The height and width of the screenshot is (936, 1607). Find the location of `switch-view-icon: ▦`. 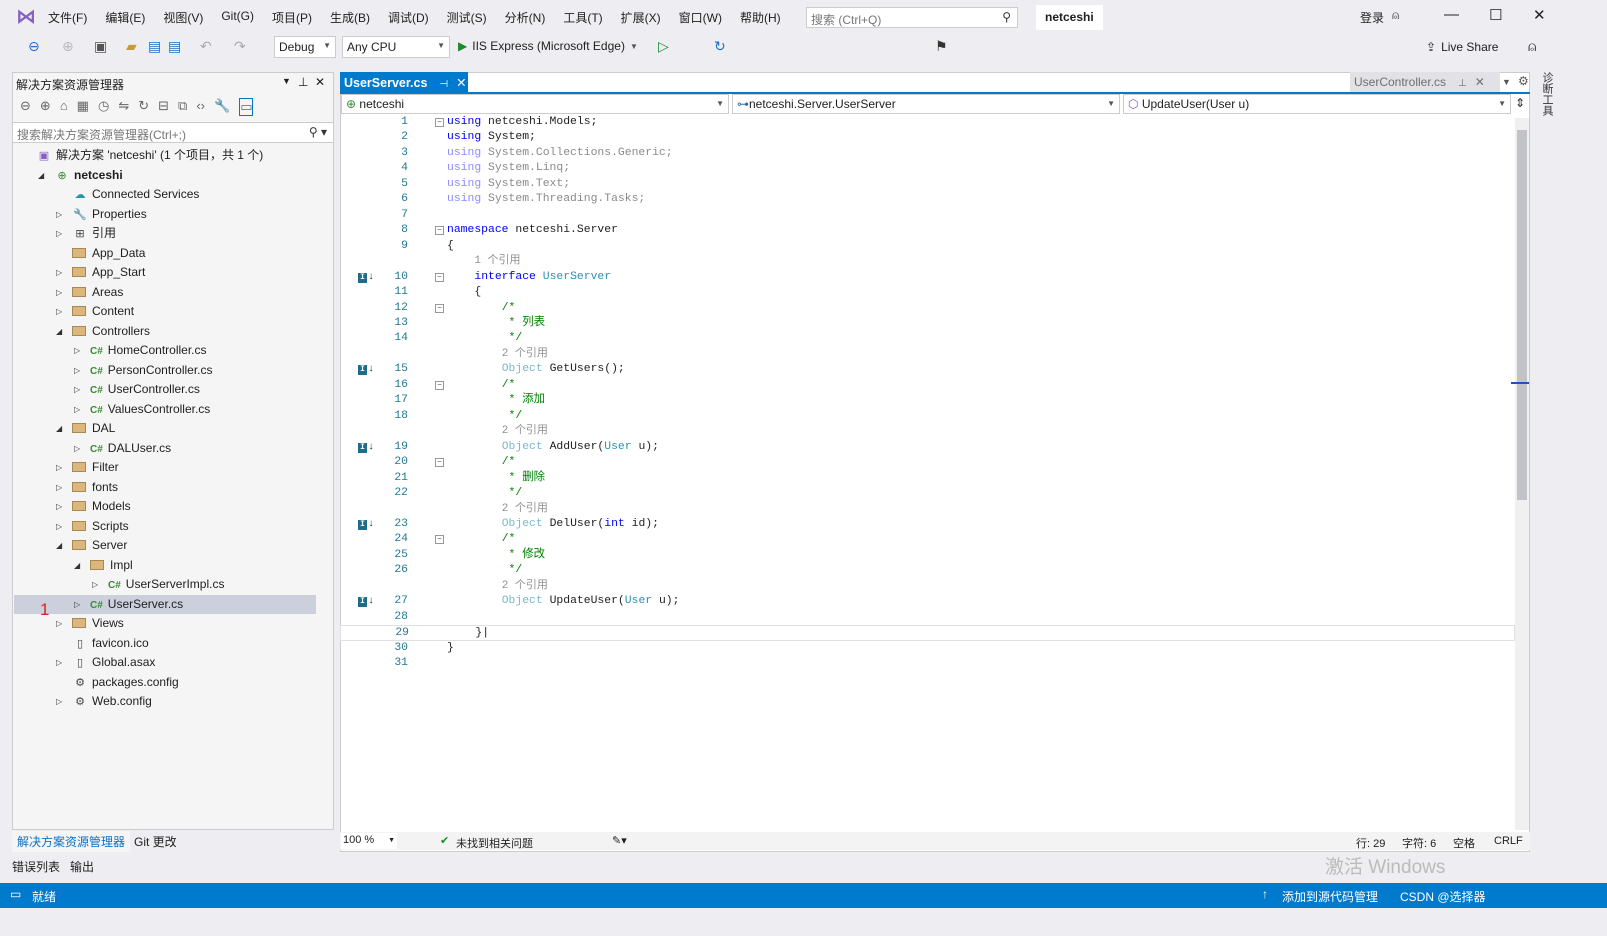

switch-view-icon: ▦ is located at coordinates (83, 107).